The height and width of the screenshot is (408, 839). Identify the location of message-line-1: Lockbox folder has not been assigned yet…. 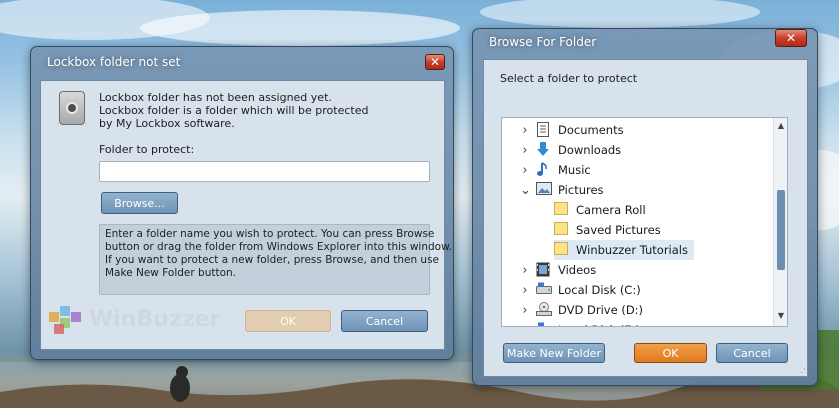
(215, 97).